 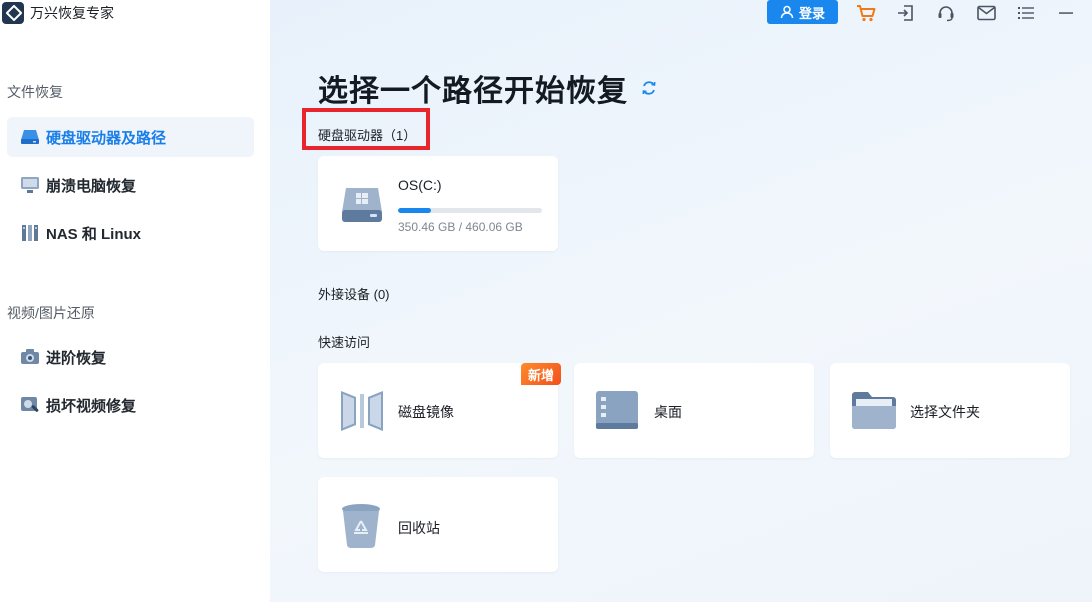 I want to click on drive-usage-bar, so click(x=470, y=210).